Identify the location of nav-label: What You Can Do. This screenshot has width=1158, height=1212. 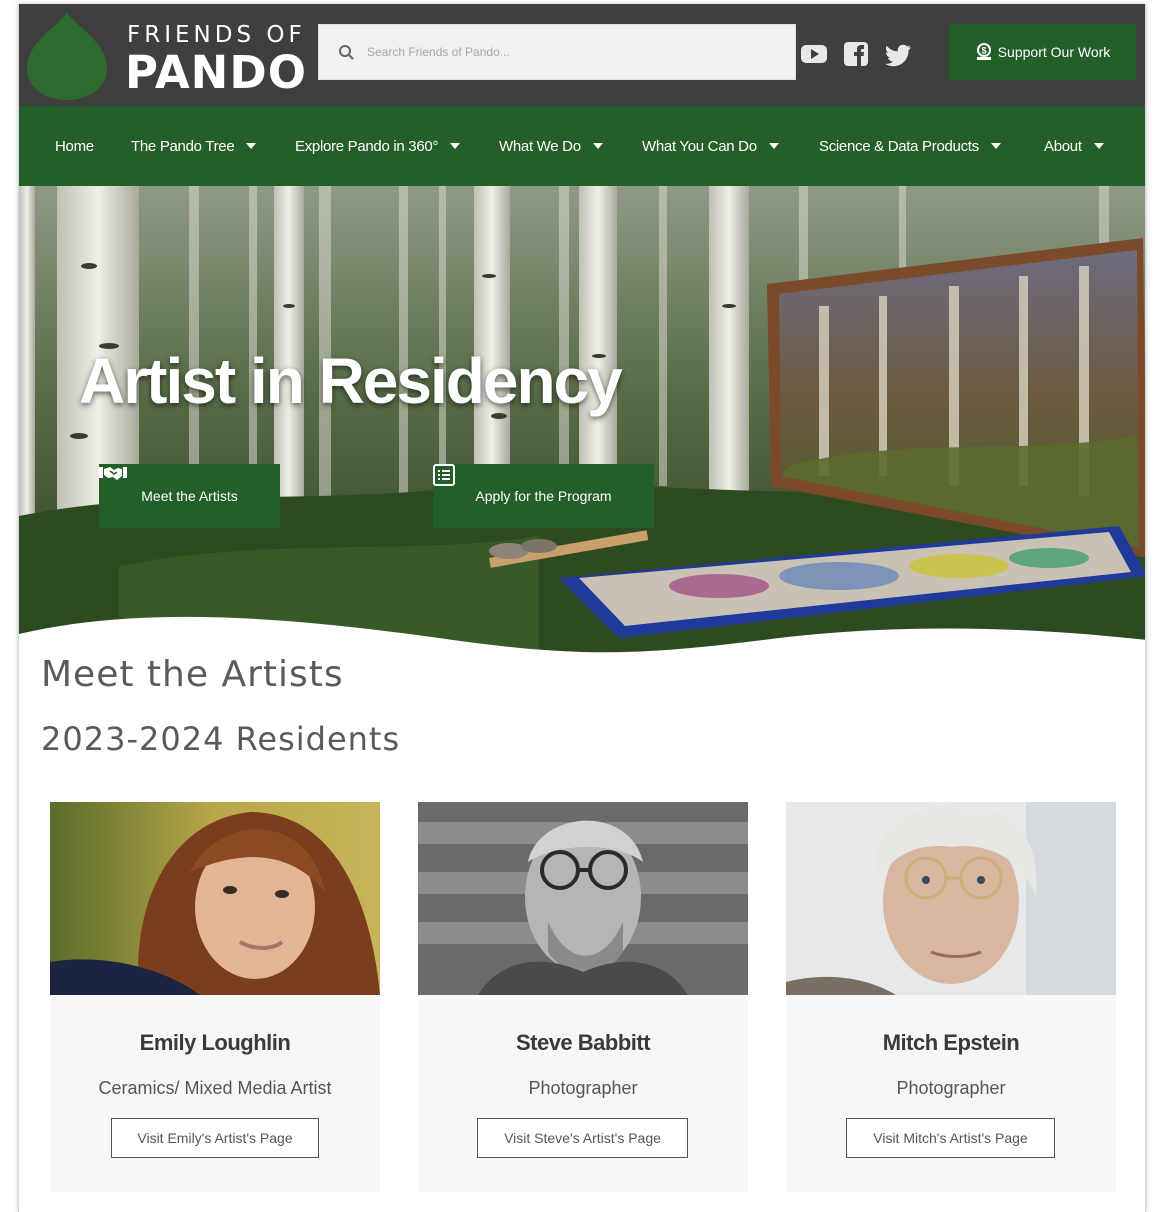
(699, 146).